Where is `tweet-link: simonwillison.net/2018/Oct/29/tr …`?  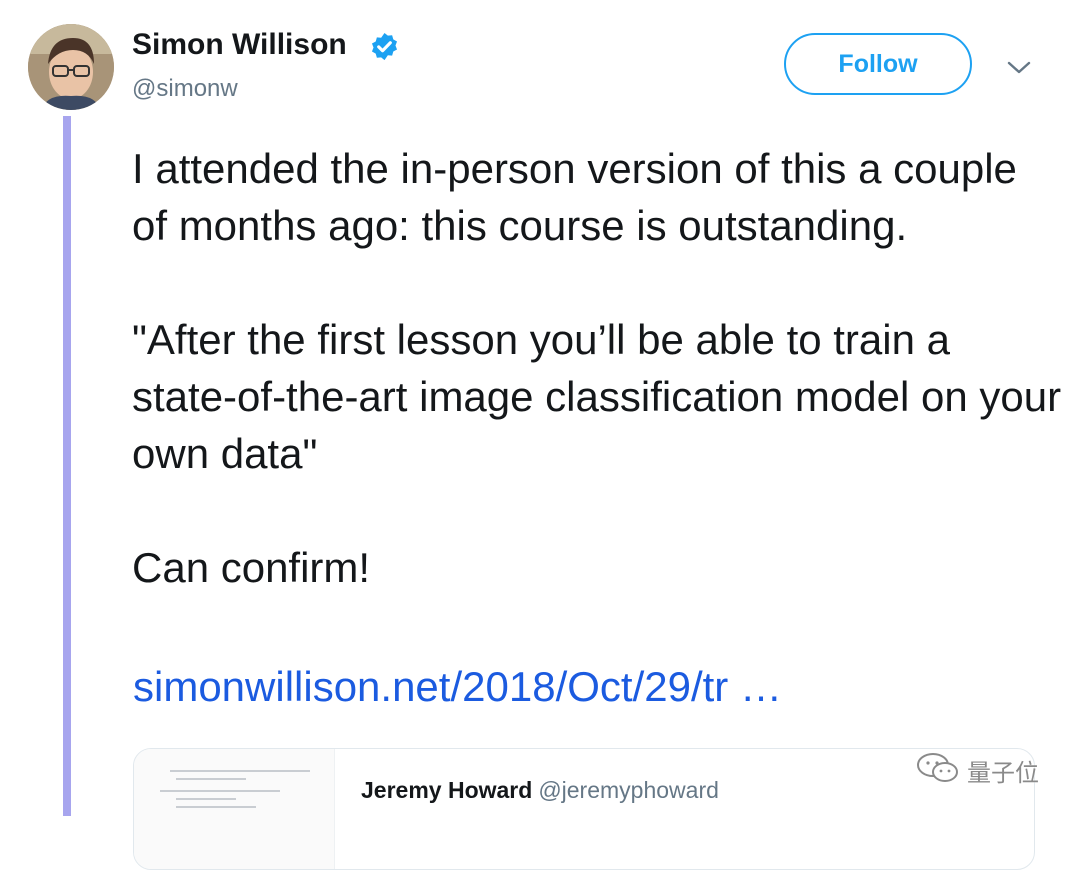 tweet-link: simonwillison.net/2018/Oct/29/tr … is located at coordinates (457, 686).